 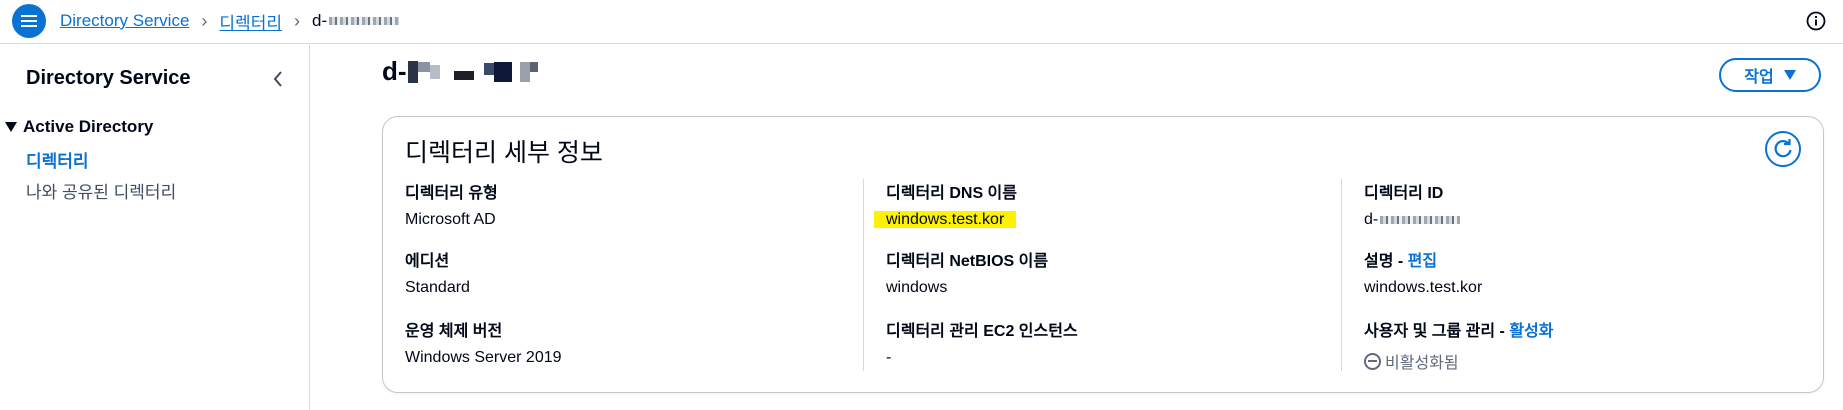 What do you see at coordinates (1531, 331) in the screenshot?
I see `enable-user-management-link: 활성화` at bounding box center [1531, 331].